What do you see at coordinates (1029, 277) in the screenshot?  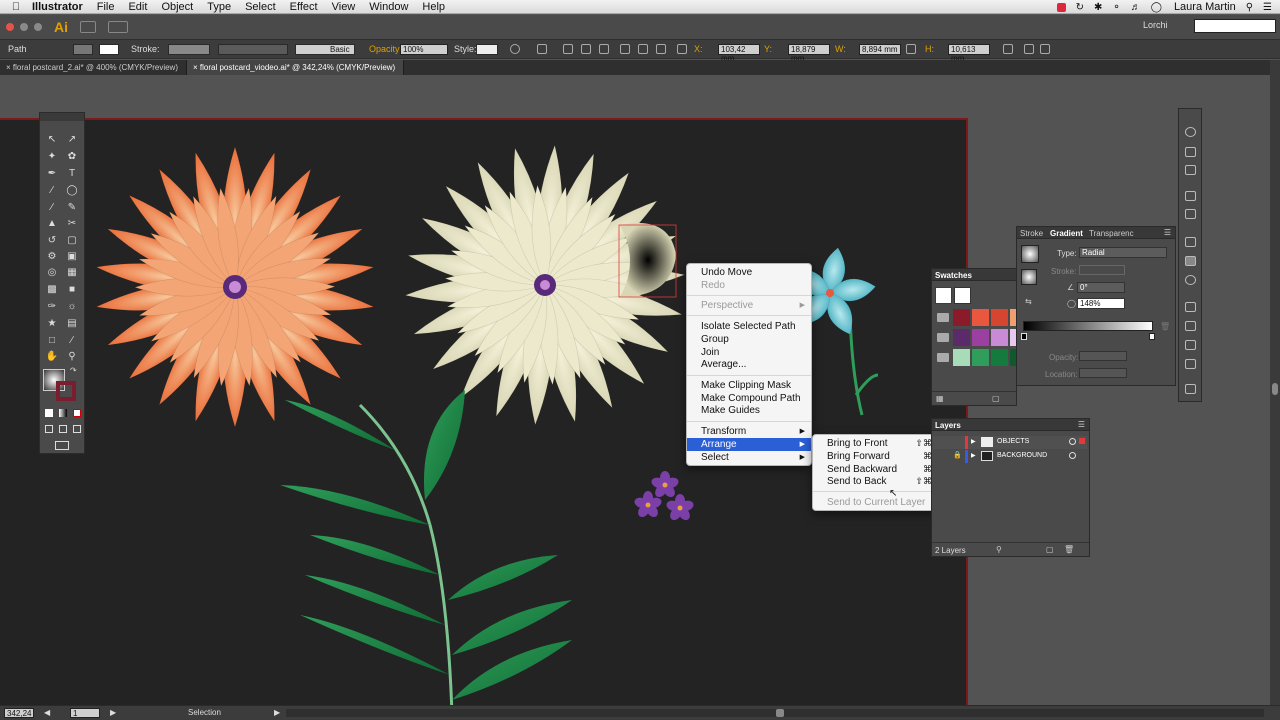 I see `fill-stroke-toggle-icon` at bounding box center [1029, 277].